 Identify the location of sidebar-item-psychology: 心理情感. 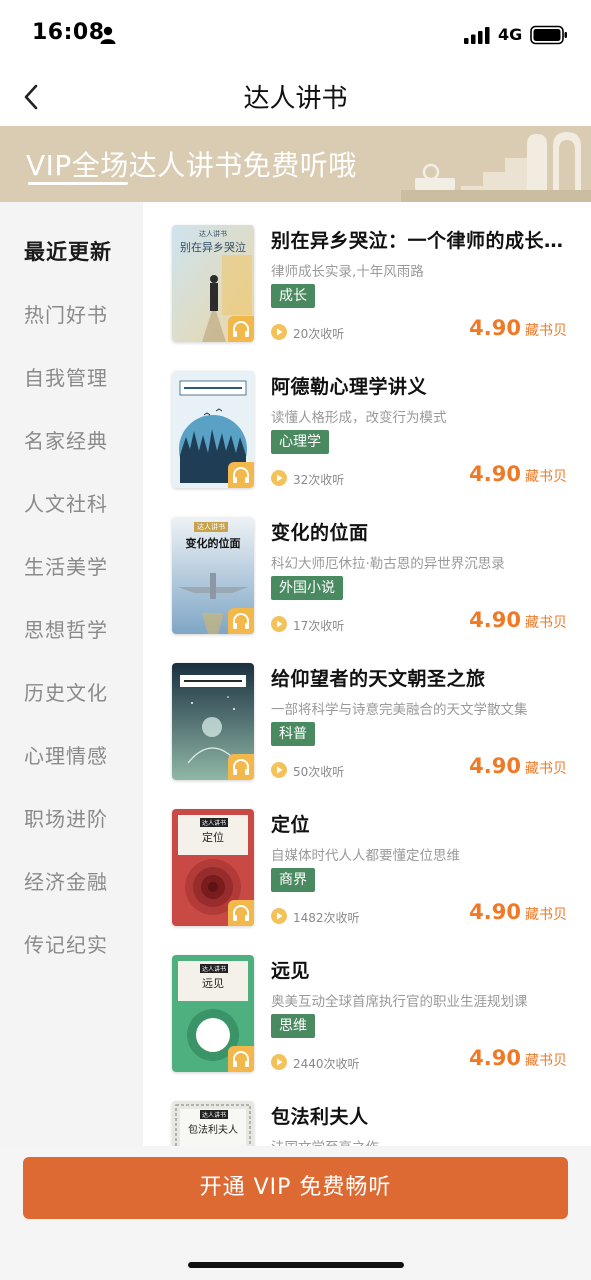
(71, 755).